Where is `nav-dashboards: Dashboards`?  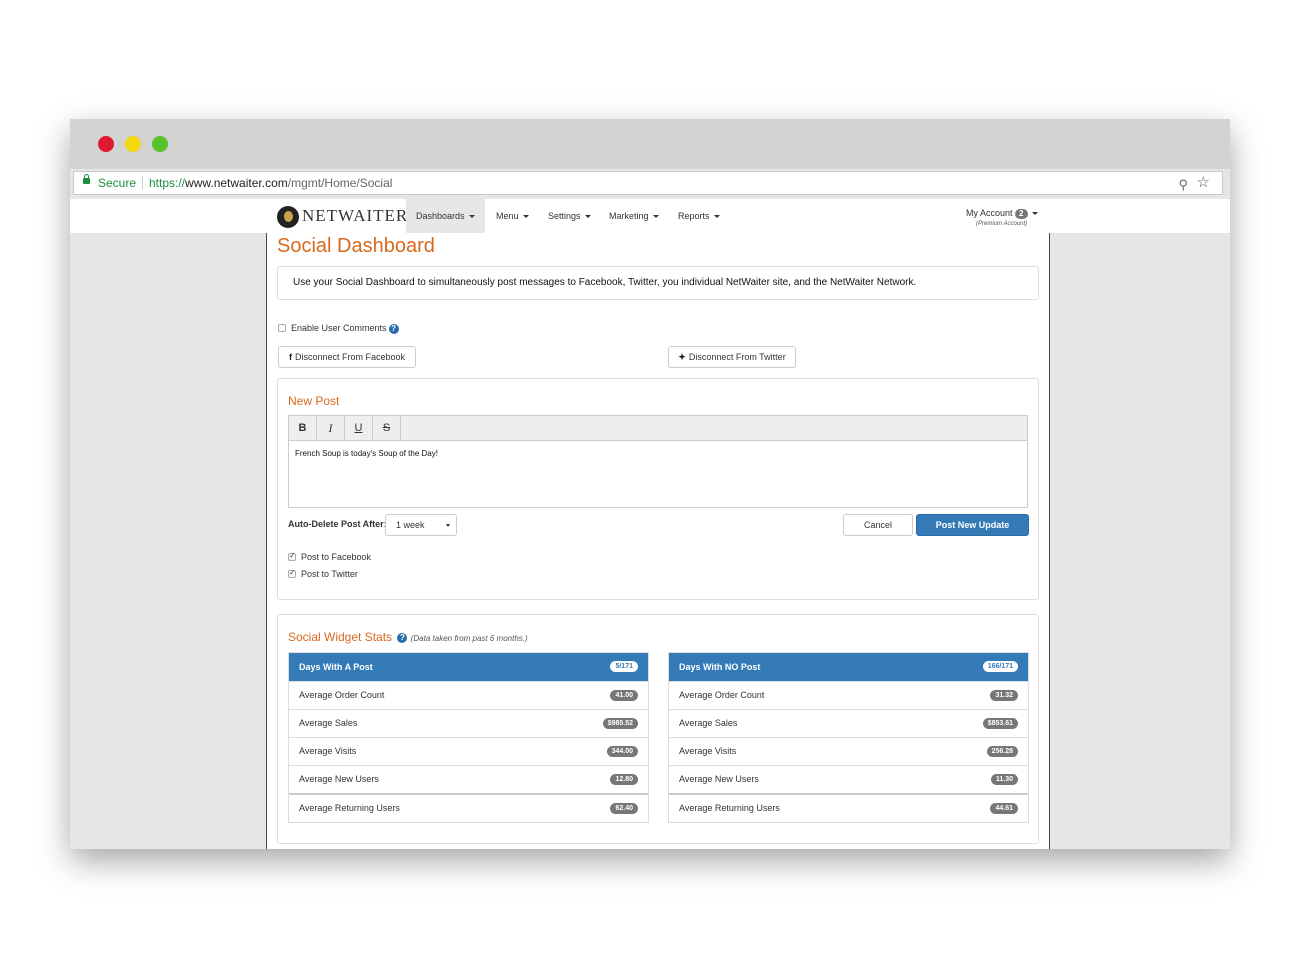
nav-dashboards: Dashboards is located at coordinates (445, 216).